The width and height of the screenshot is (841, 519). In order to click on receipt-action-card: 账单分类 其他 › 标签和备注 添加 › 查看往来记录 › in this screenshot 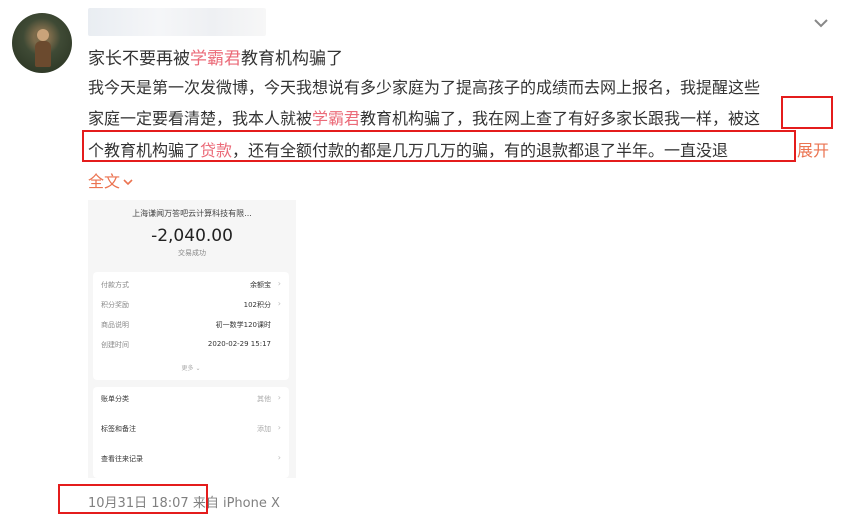, I will do `click(191, 432)`.